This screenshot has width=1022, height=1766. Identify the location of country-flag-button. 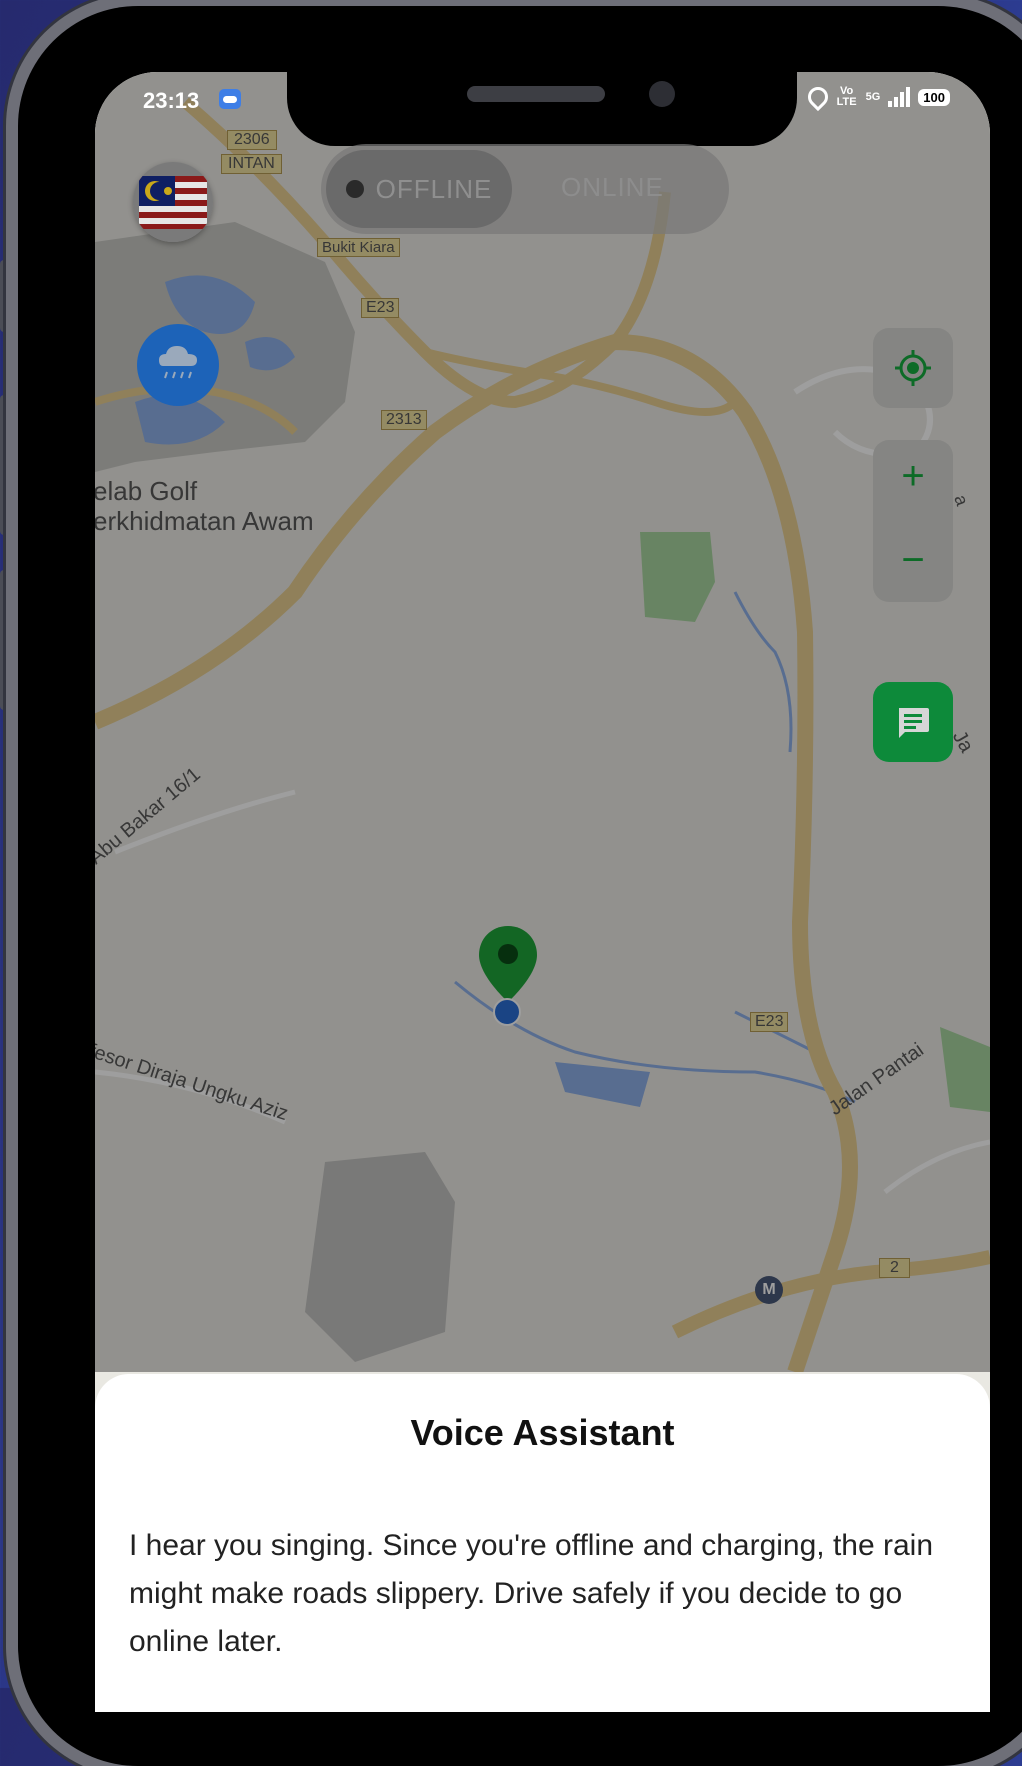
(173, 202).